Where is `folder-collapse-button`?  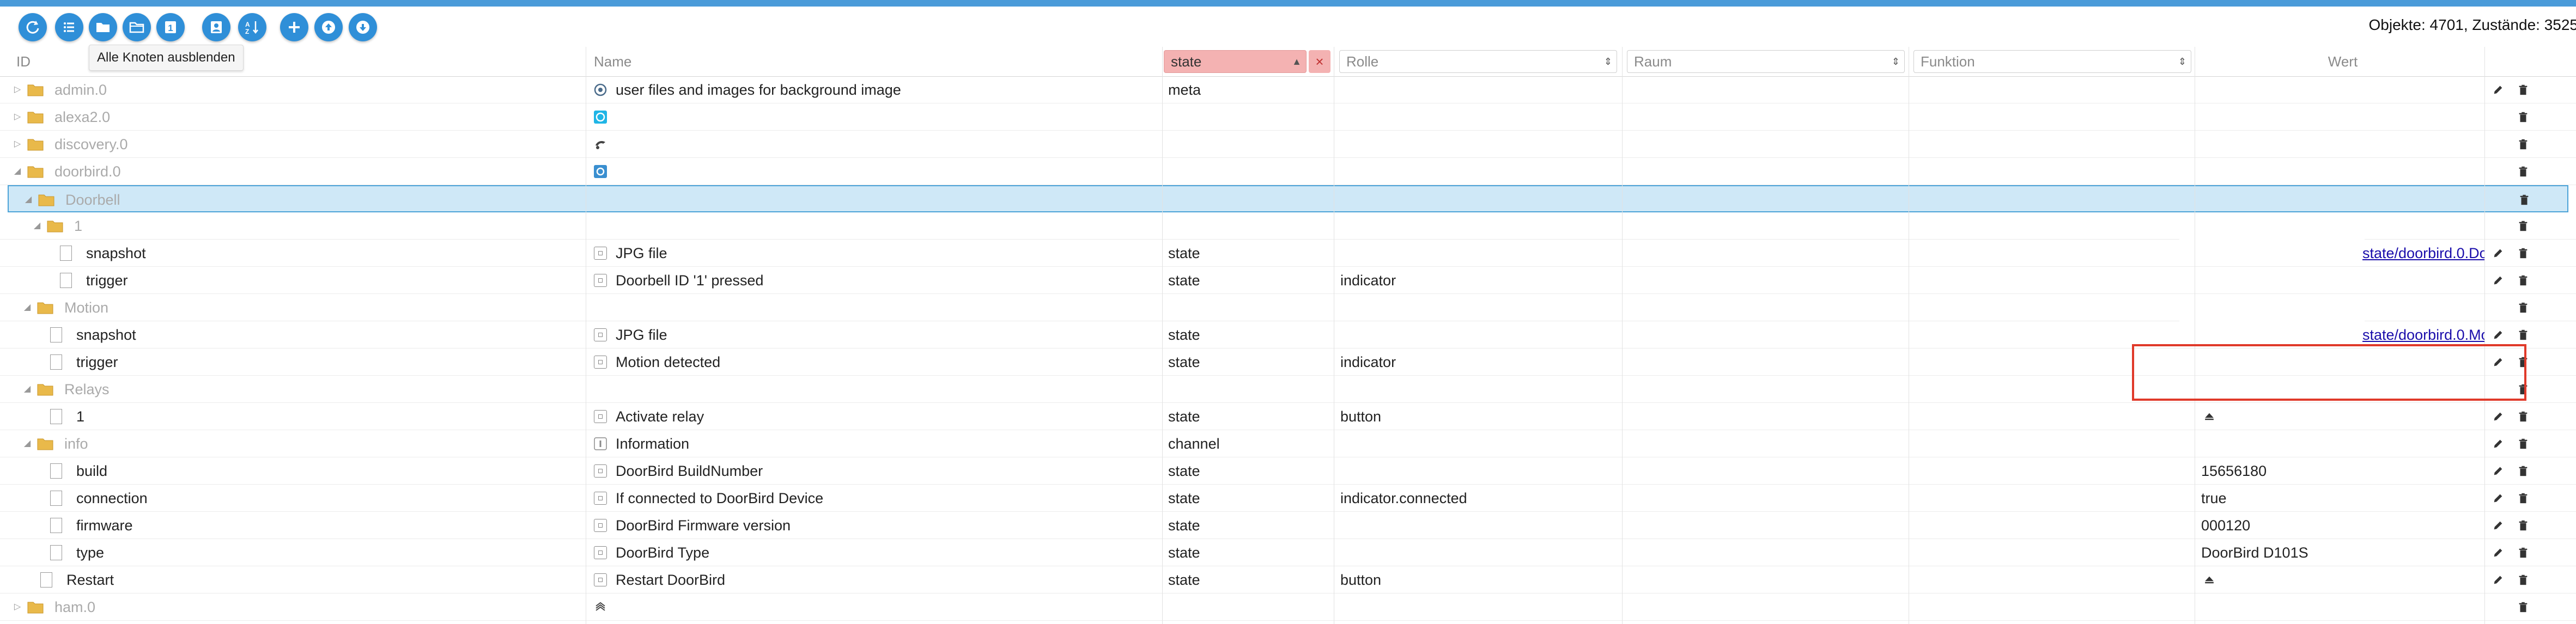 folder-collapse-button is located at coordinates (103, 27).